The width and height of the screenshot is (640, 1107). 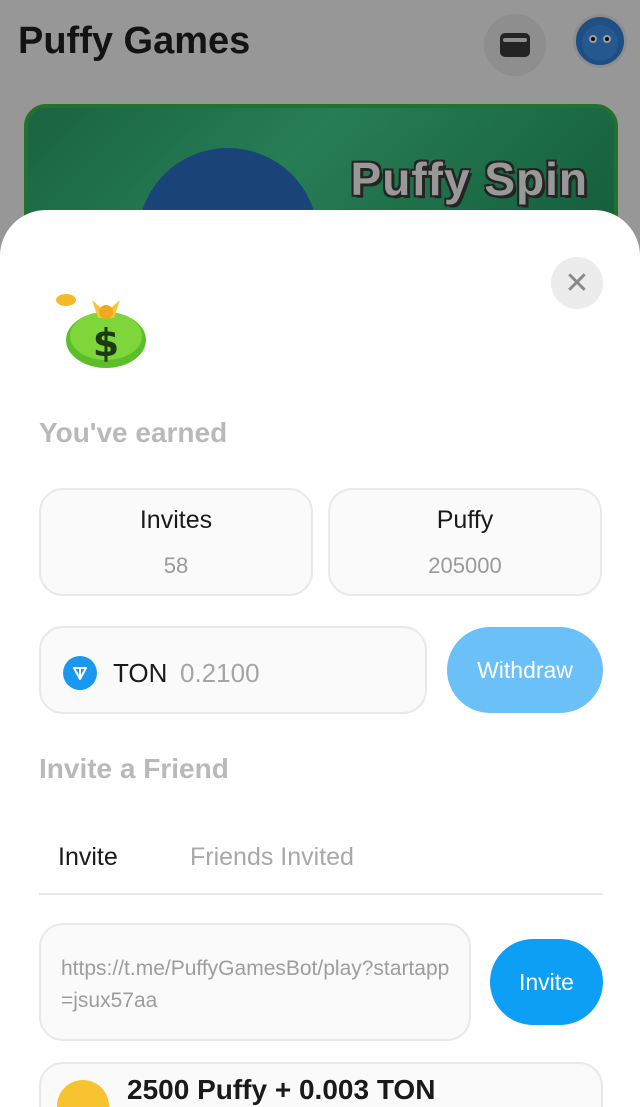 What do you see at coordinates (272, 857) in the screenshot?
I see `tab-friends-invited: Friends Invited` at bounding box center [272, 857].